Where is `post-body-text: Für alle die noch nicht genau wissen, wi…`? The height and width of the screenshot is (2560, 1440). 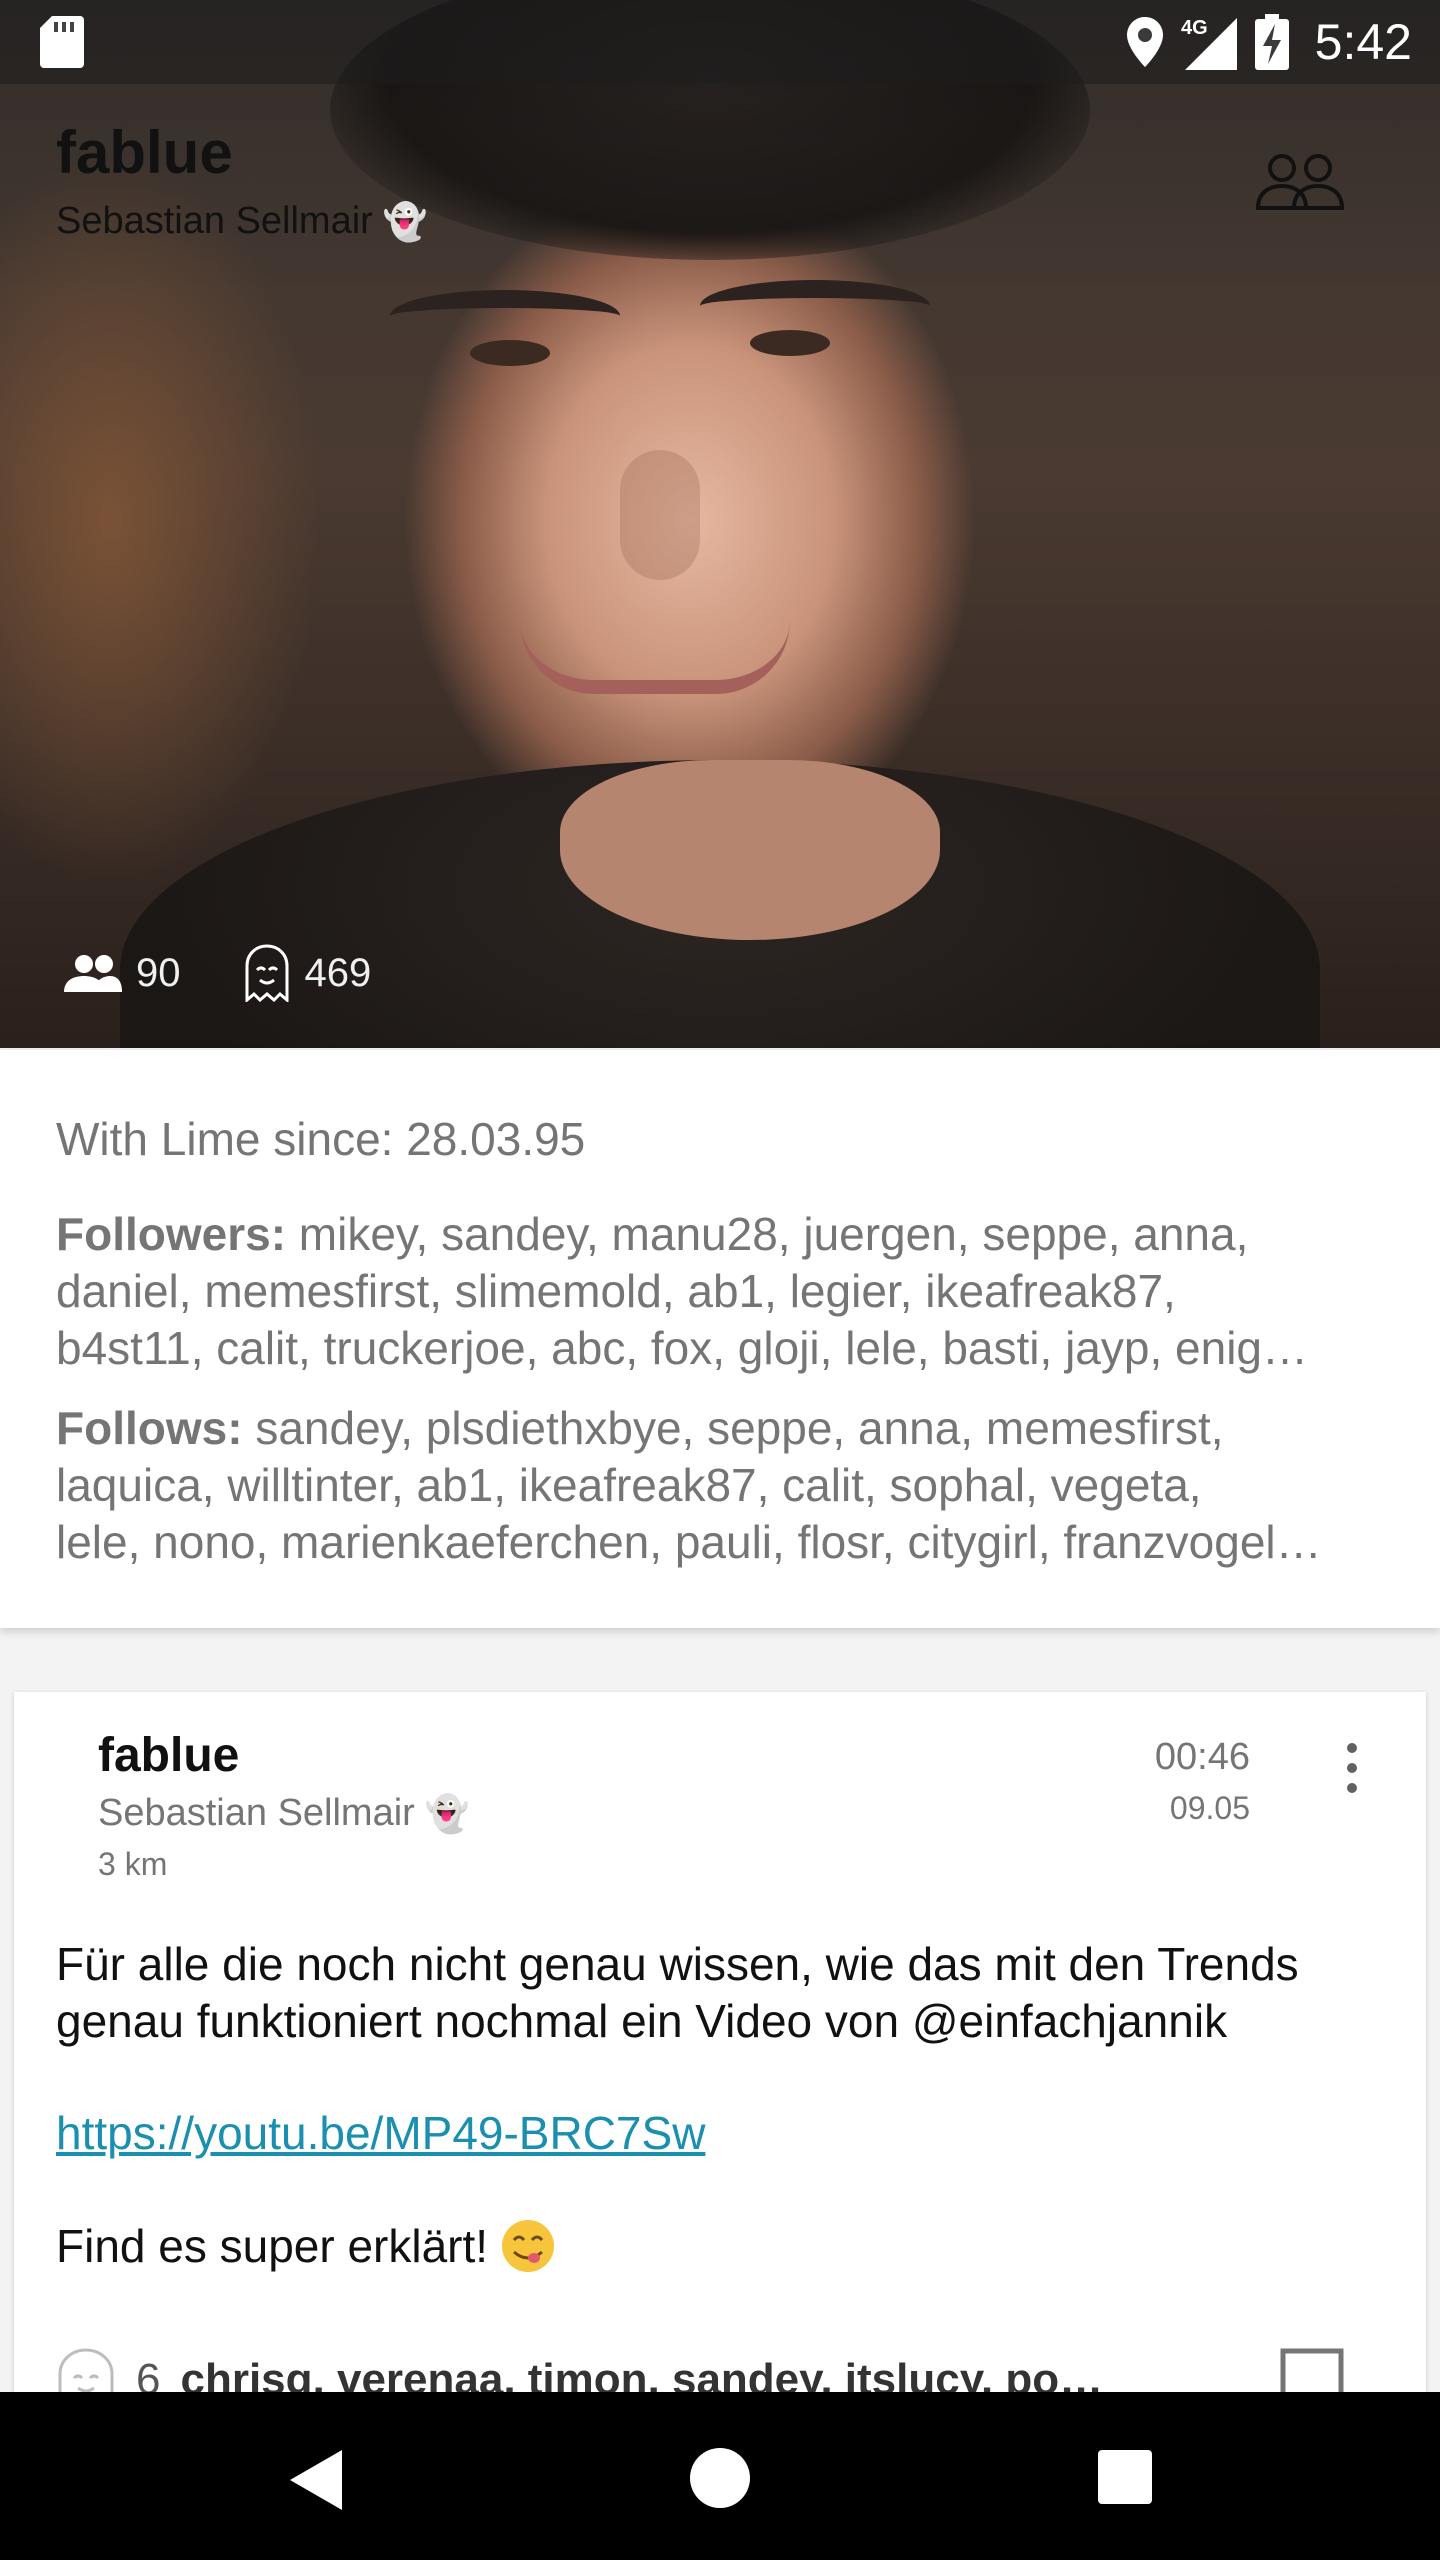 post-body-text: Für alle die noch nicht genau wissen, wi… is located at coordinates (677, 1992).